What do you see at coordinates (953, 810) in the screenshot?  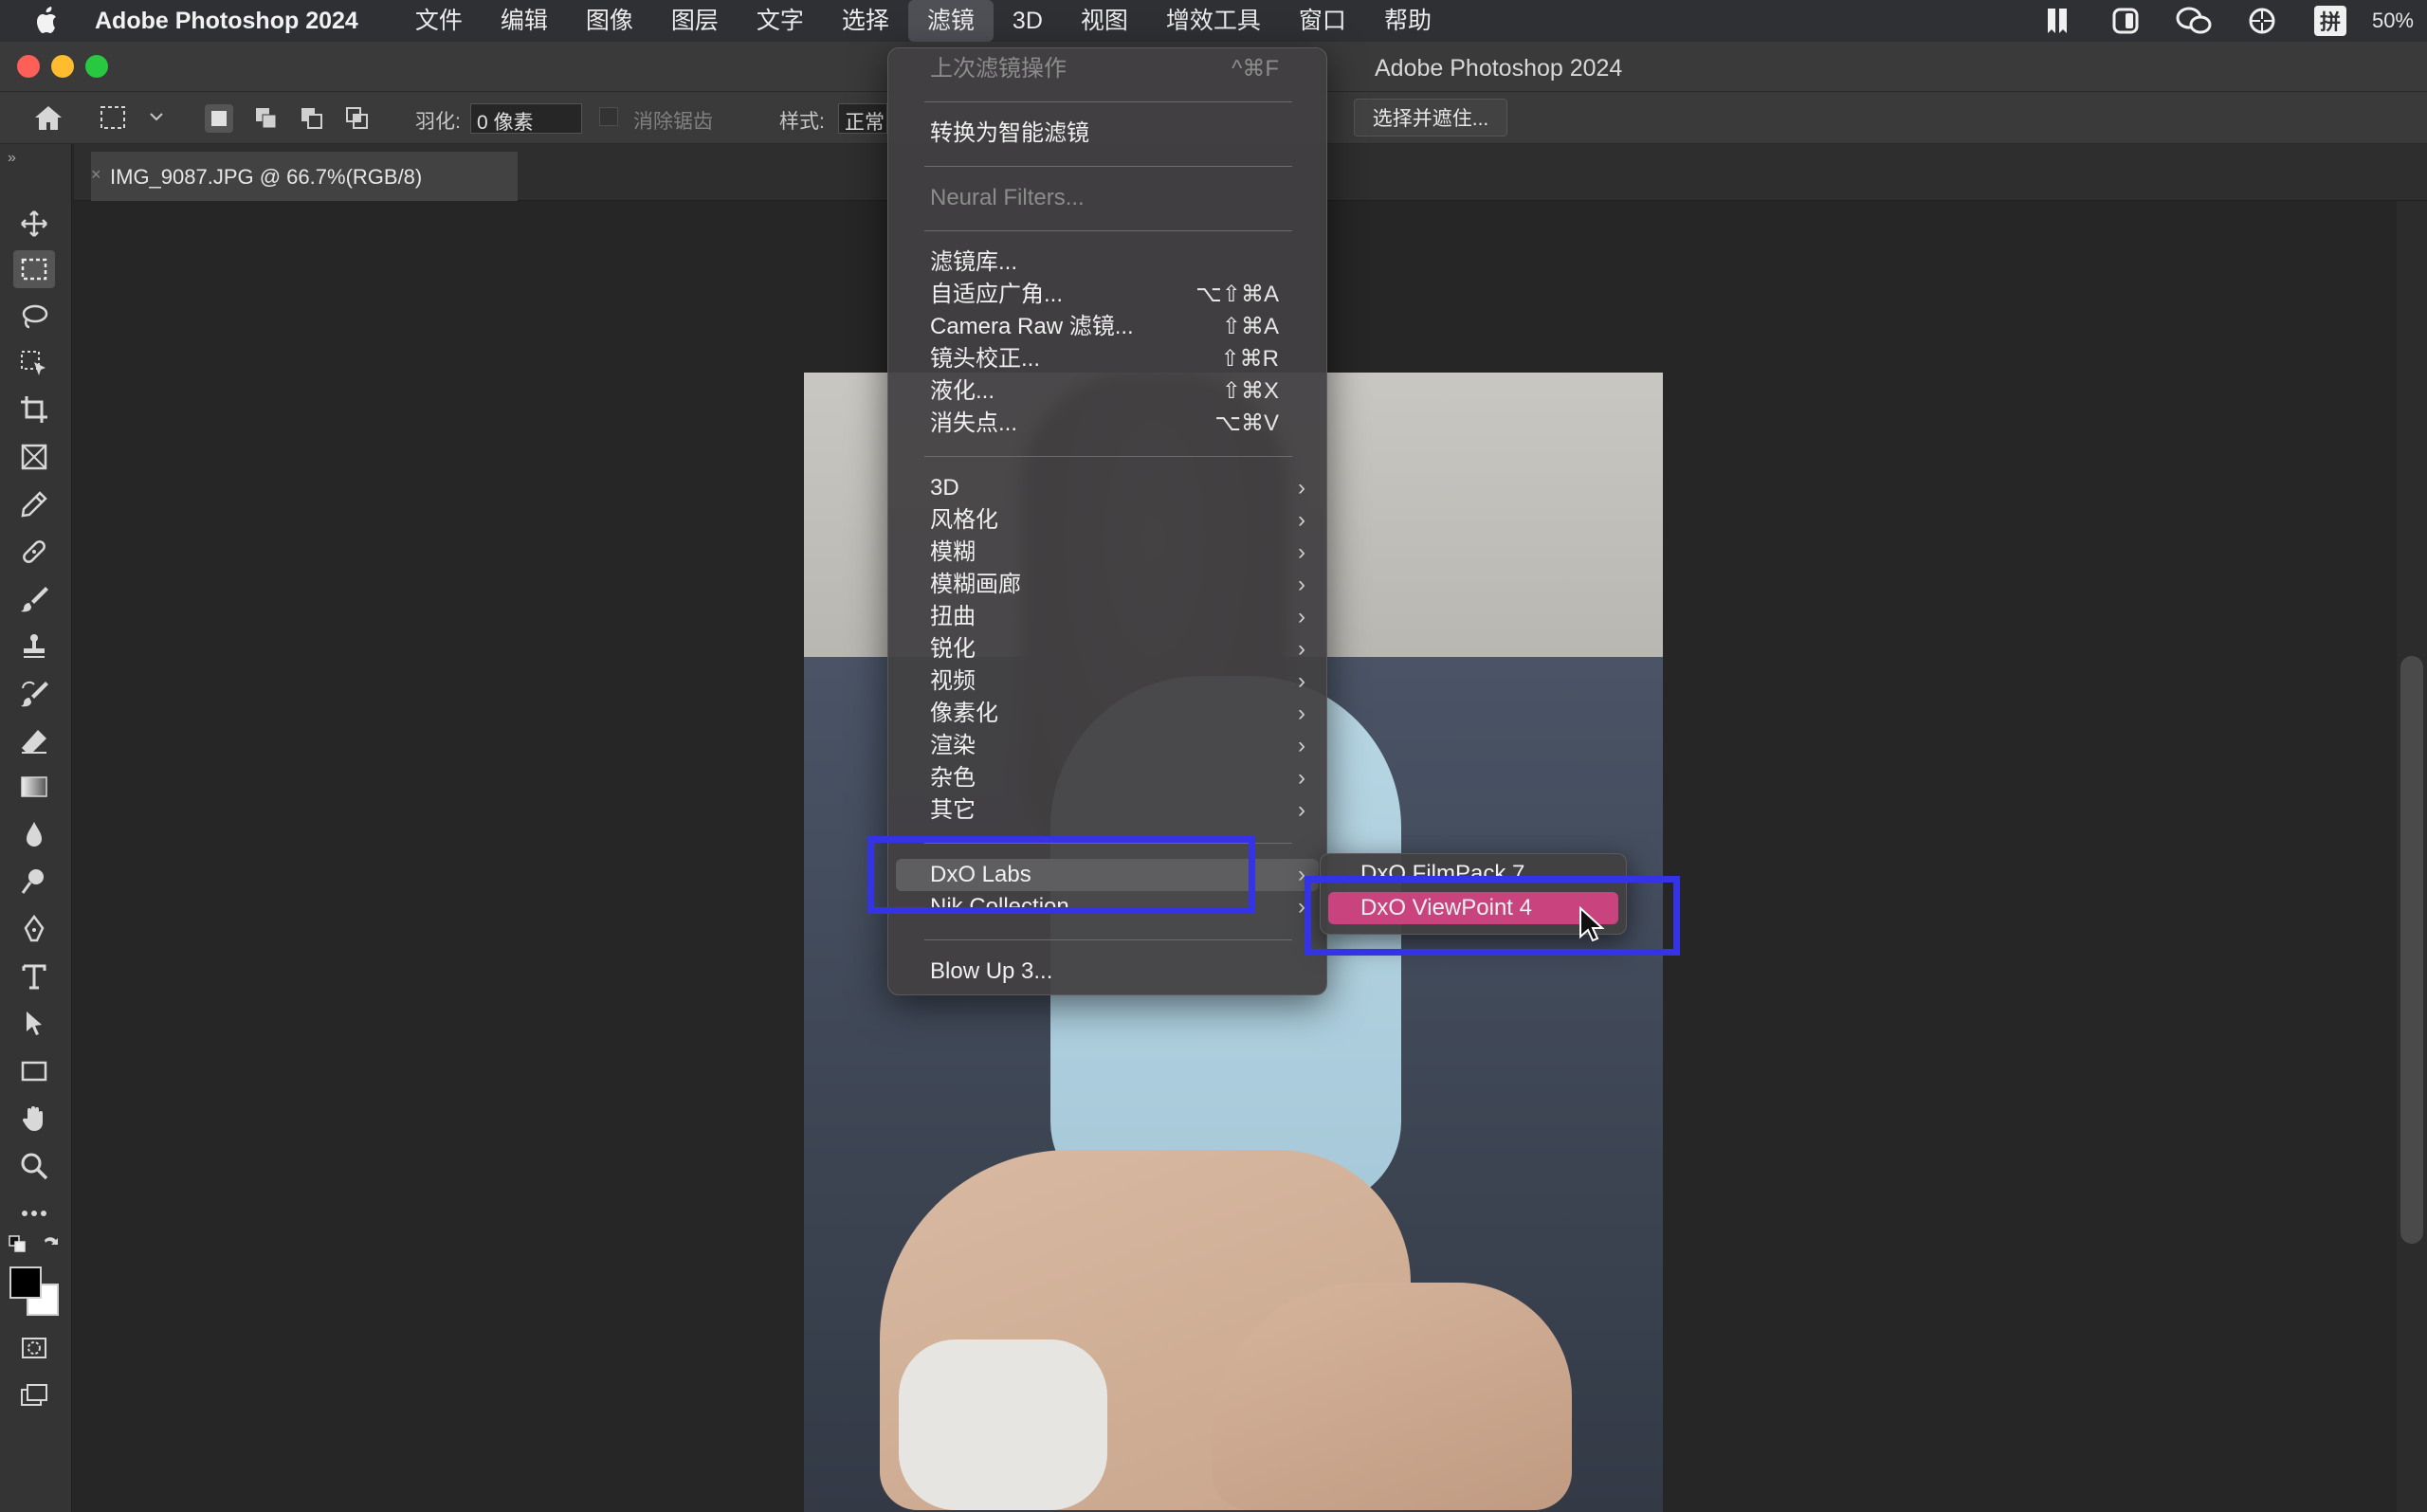 I see `menu-item-label: 其它` at bounding box center [953, 810].